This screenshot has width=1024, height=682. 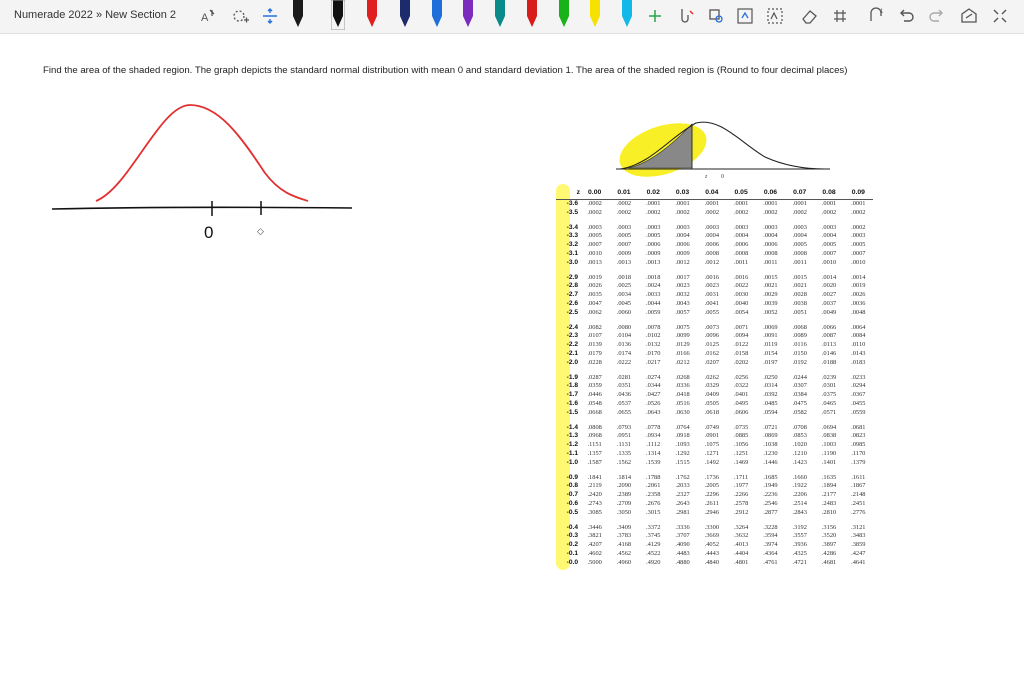 I want to click on probability-cell: .0951, so click(x=624, y=436).